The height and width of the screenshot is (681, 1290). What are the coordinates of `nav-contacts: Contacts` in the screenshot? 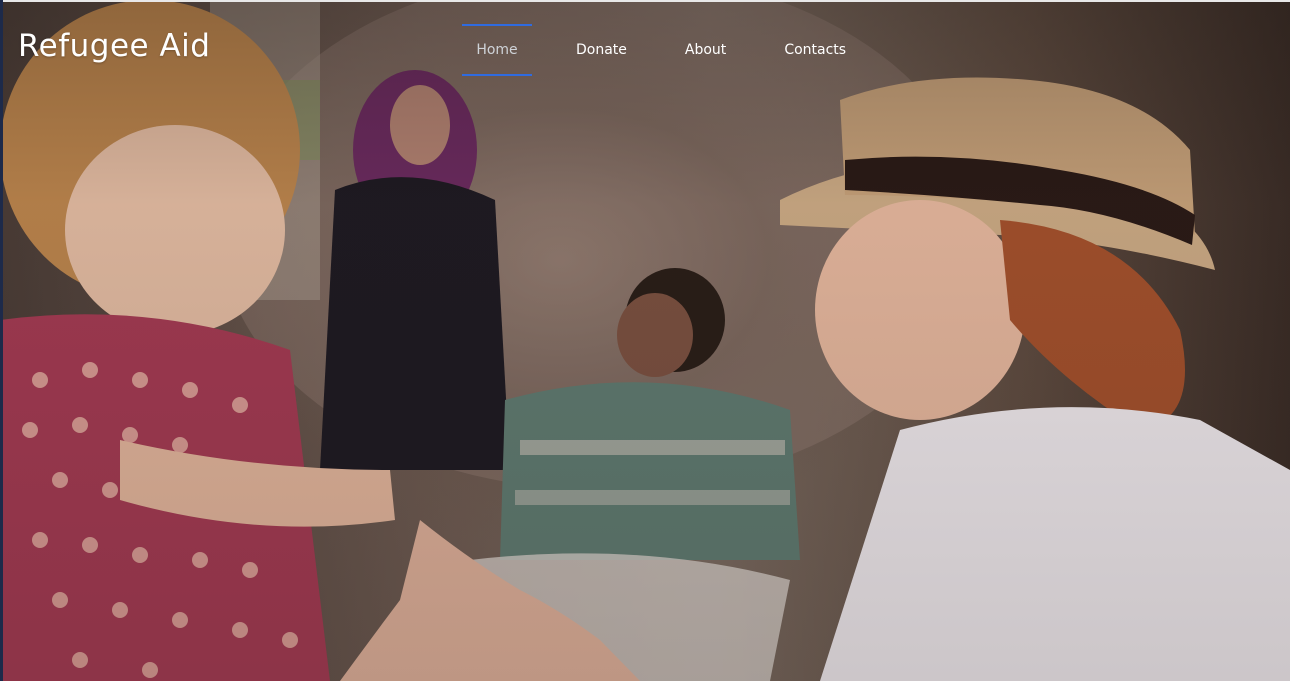 It's located at (815, 50).